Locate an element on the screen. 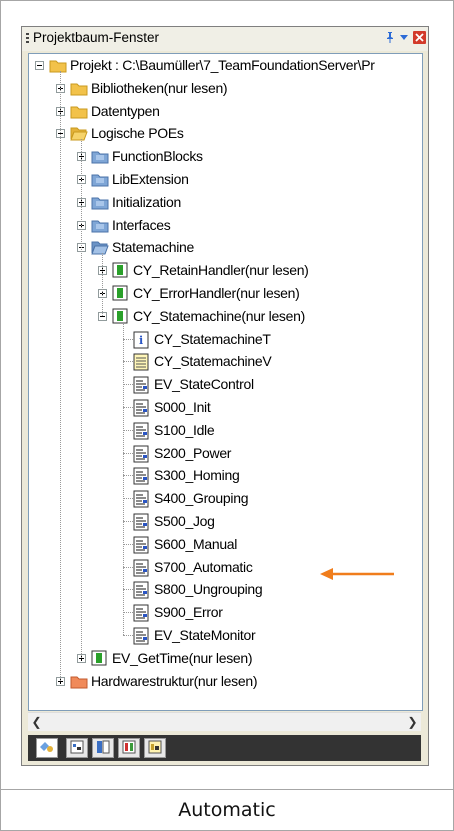  tree-row: S600_Manual is located at coordinates (225, 544).